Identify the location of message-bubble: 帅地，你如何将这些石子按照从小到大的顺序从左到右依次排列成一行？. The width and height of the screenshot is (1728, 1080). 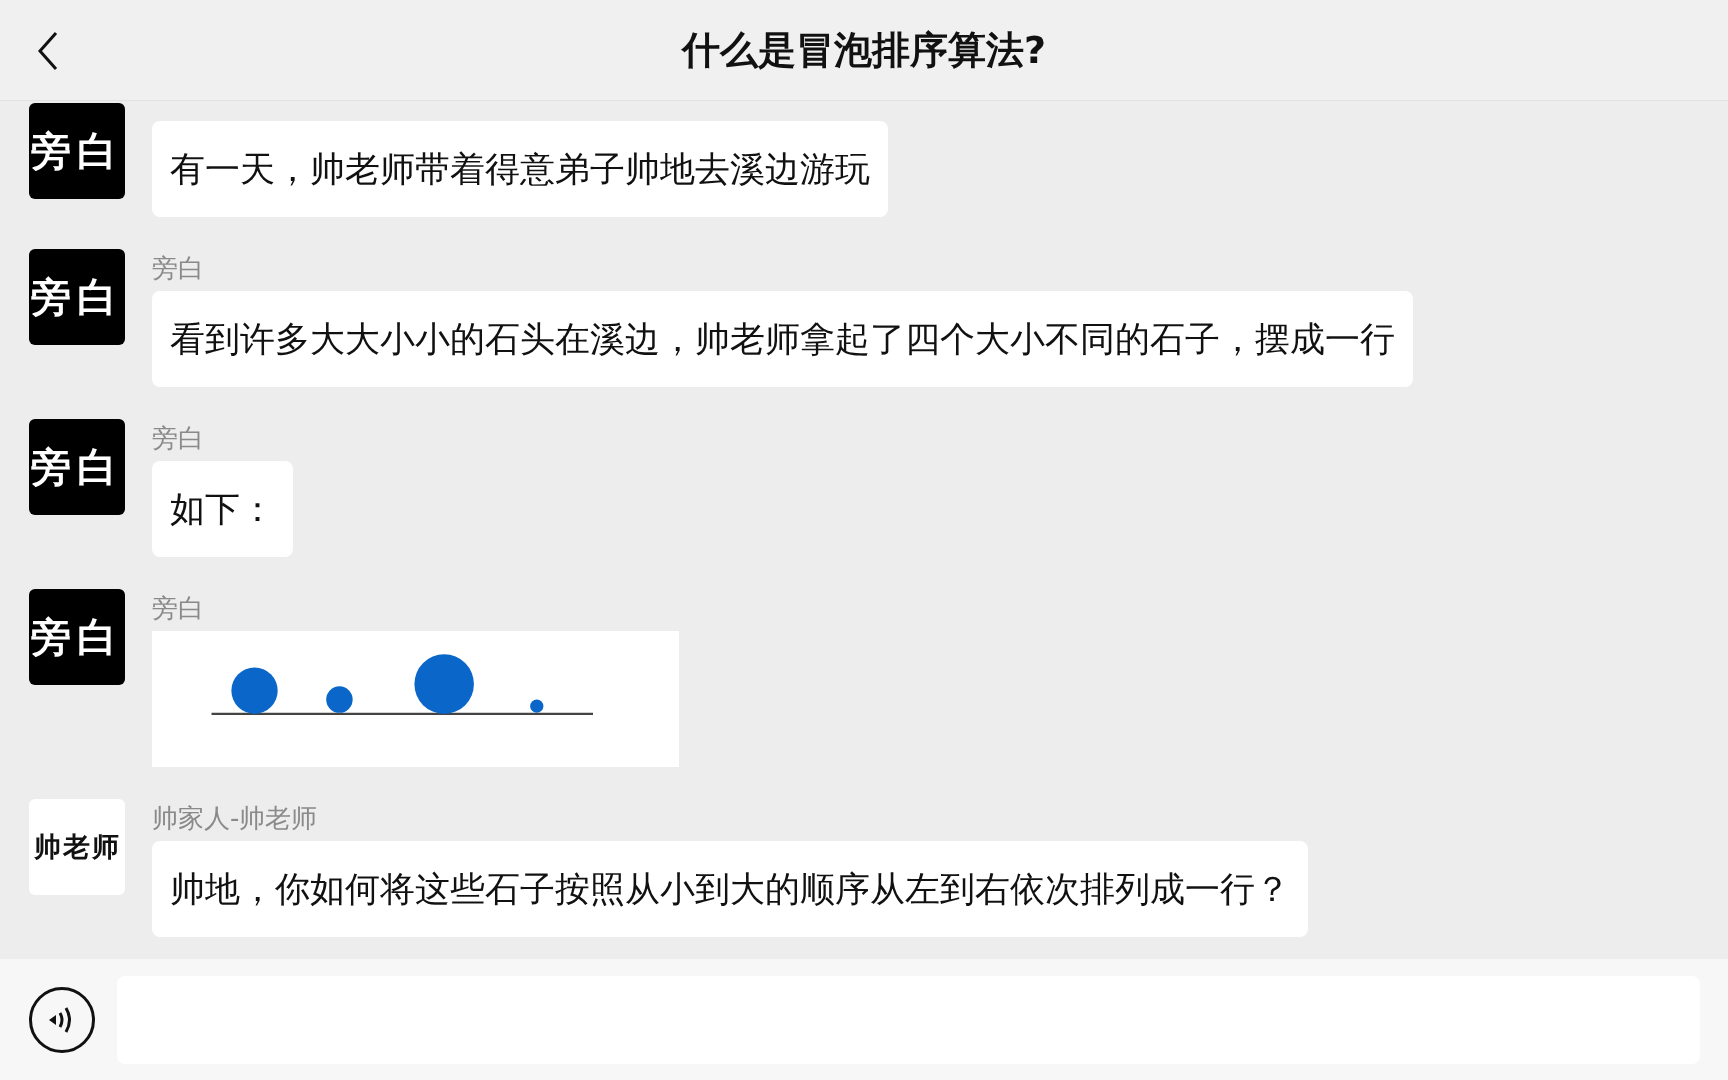
(730, 889).